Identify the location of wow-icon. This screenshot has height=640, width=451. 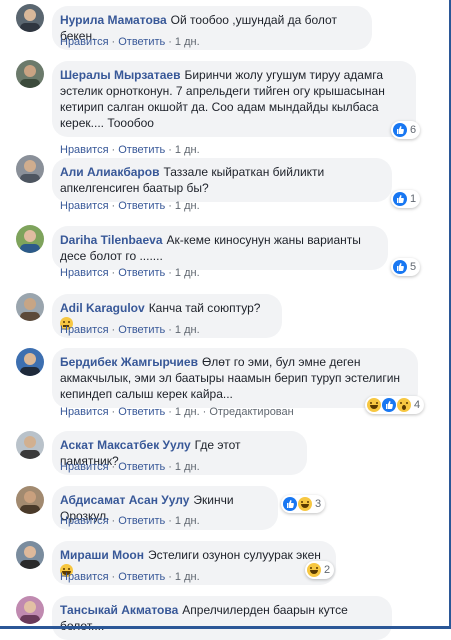
(404, 405).